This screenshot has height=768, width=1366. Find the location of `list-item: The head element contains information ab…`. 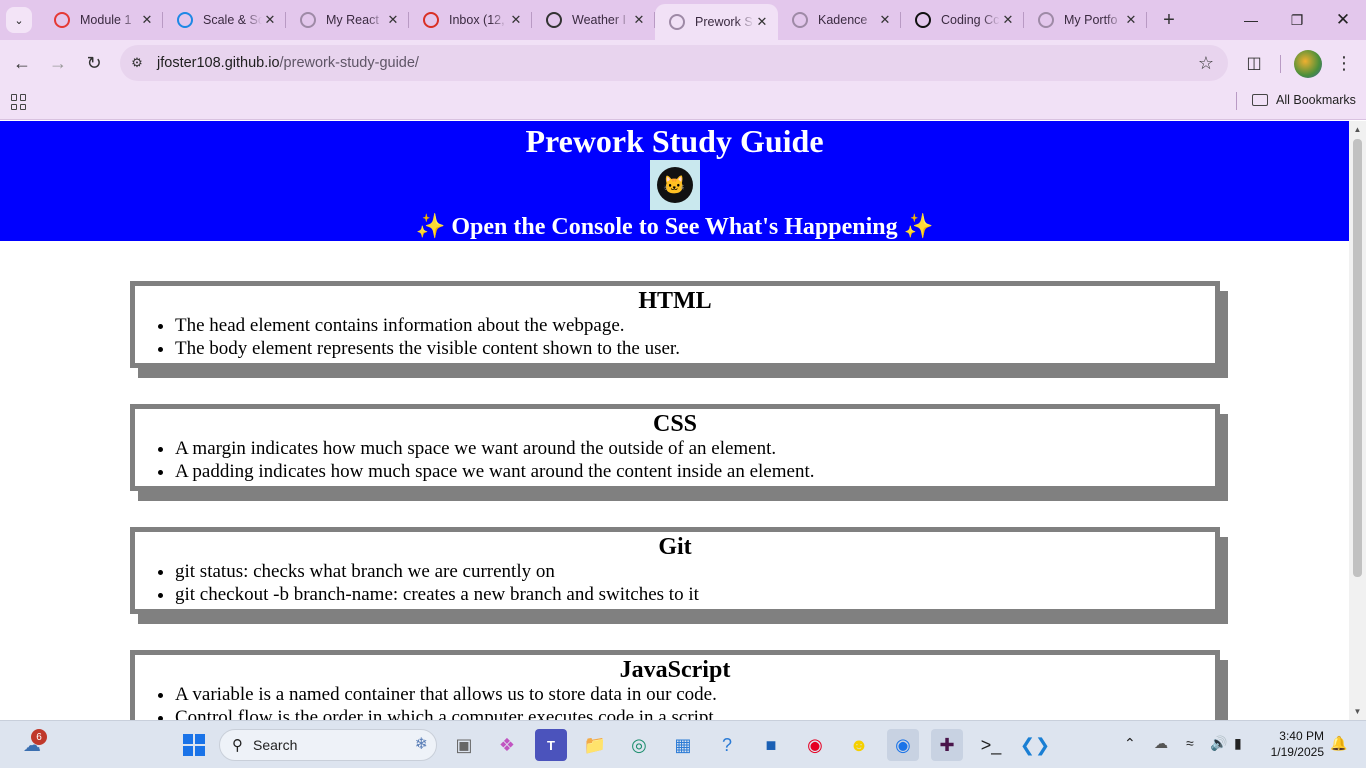

list-item: The head element contains information ab… is located at coordinates (695, 325).